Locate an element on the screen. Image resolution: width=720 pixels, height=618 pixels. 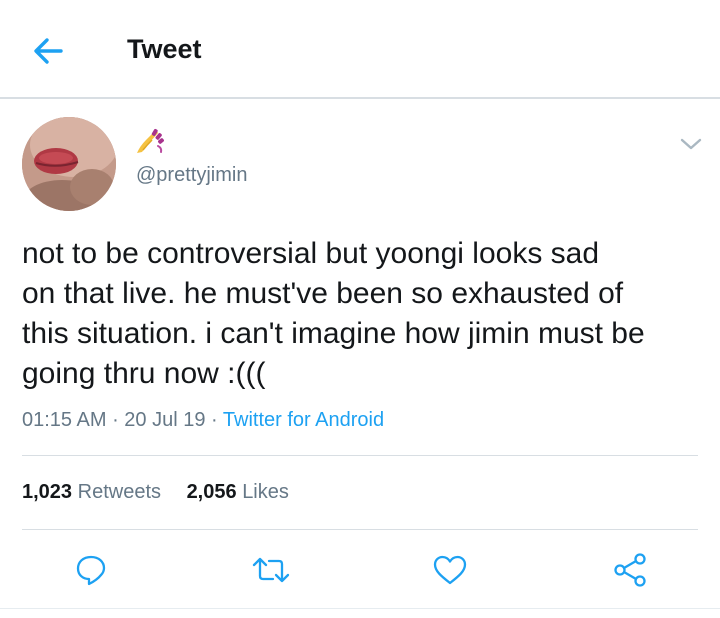
user-handle: @prettyjimin is located at coordinates (191, 175).